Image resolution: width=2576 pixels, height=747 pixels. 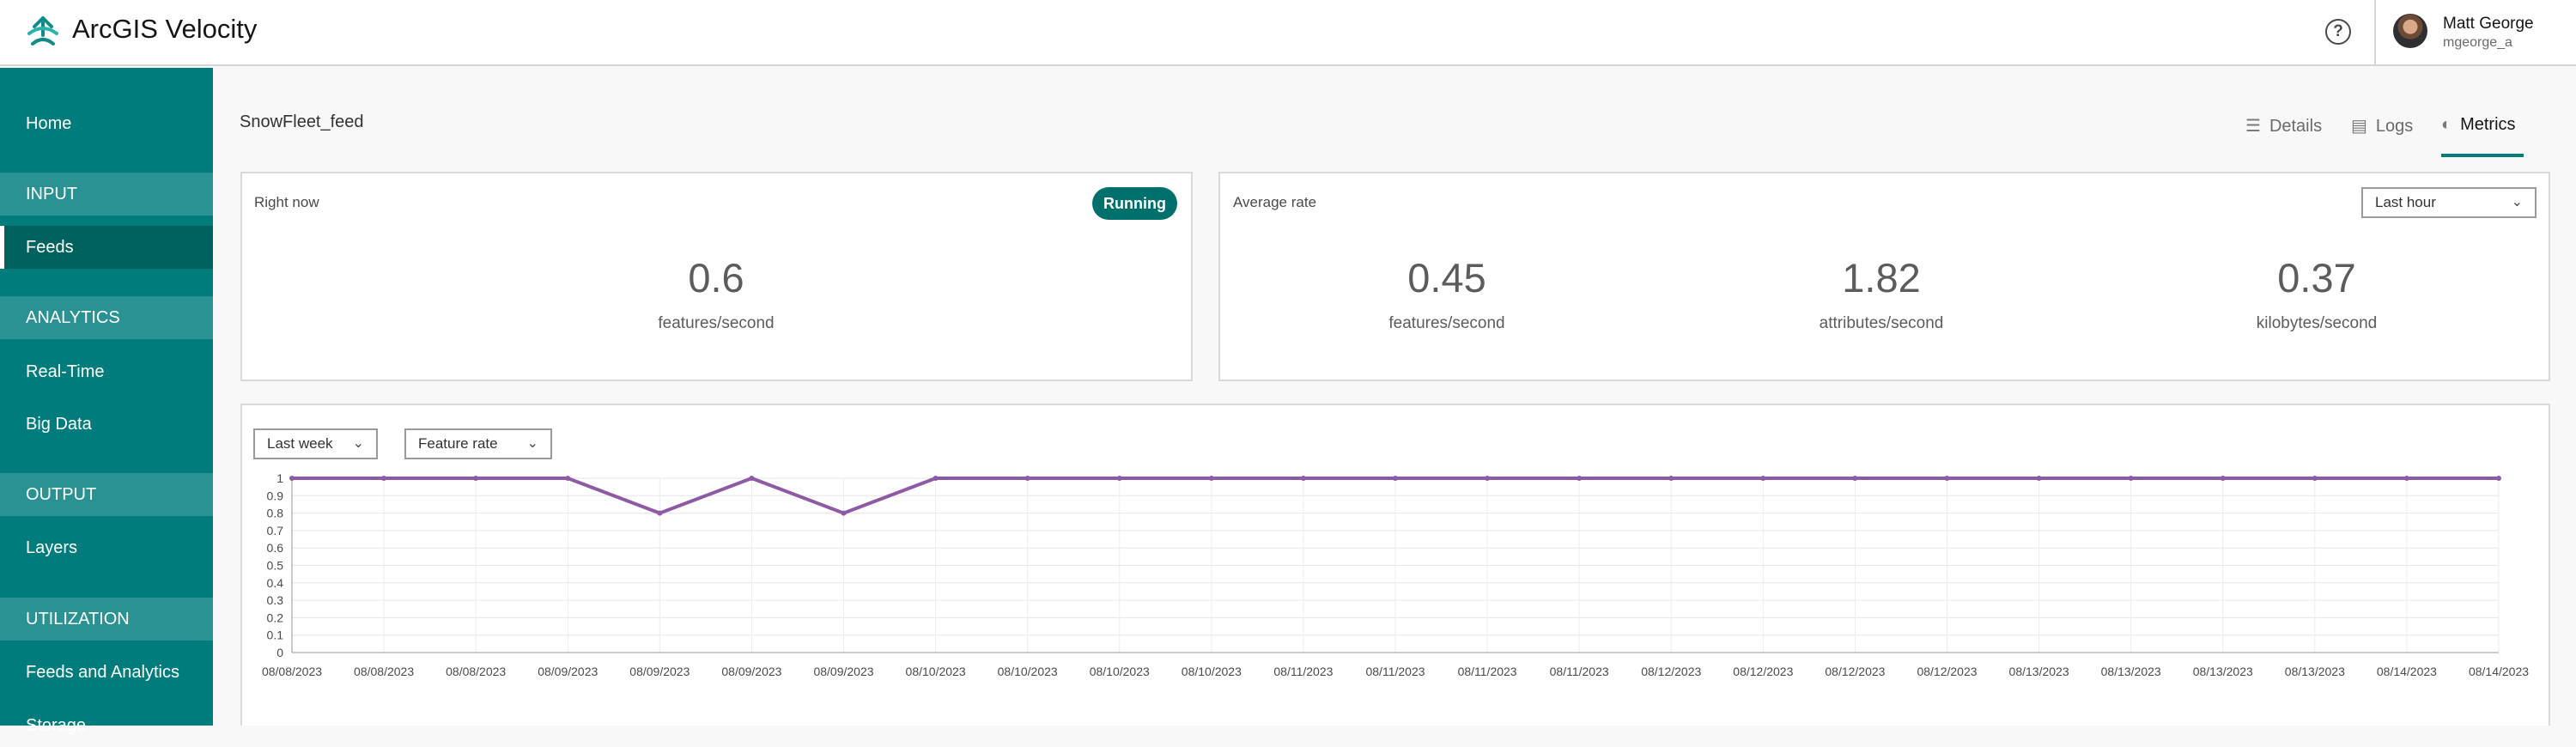 I want to click on chart-range-select: Last week ⌄, so click(x=315, y=444).